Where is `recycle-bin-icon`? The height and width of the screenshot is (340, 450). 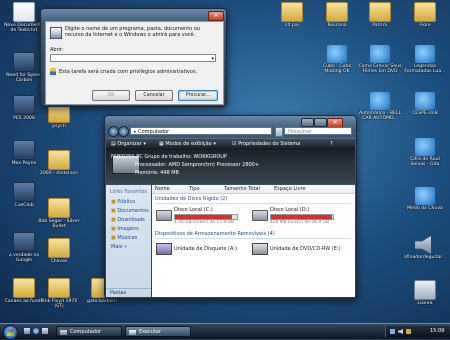 recycle-bin-icon is located at coordinates (425, 290).